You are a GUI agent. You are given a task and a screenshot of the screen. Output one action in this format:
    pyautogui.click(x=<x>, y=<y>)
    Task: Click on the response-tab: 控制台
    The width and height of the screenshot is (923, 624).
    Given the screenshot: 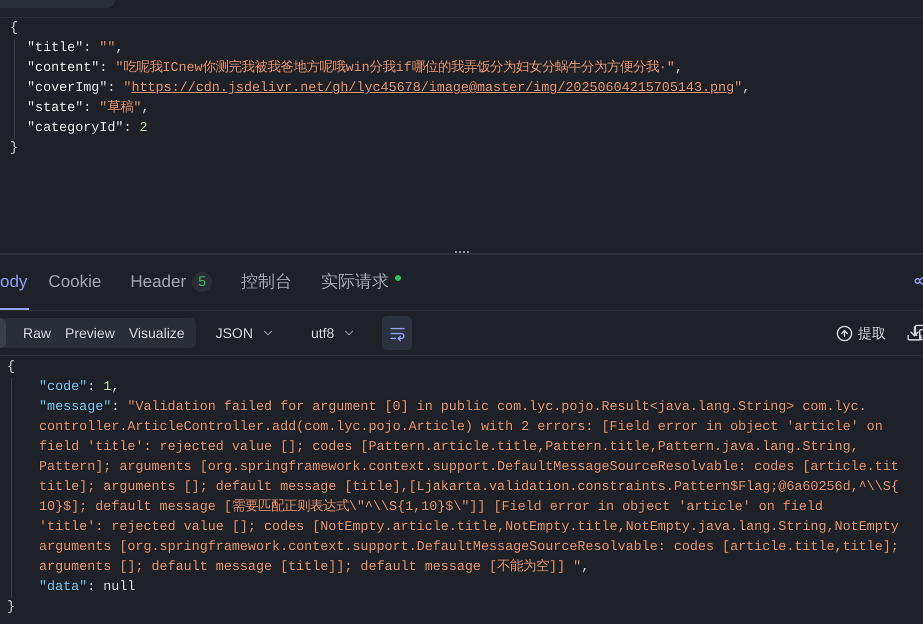 What is the action you would take?
    pyautogui.click(x=266, y=282)
    